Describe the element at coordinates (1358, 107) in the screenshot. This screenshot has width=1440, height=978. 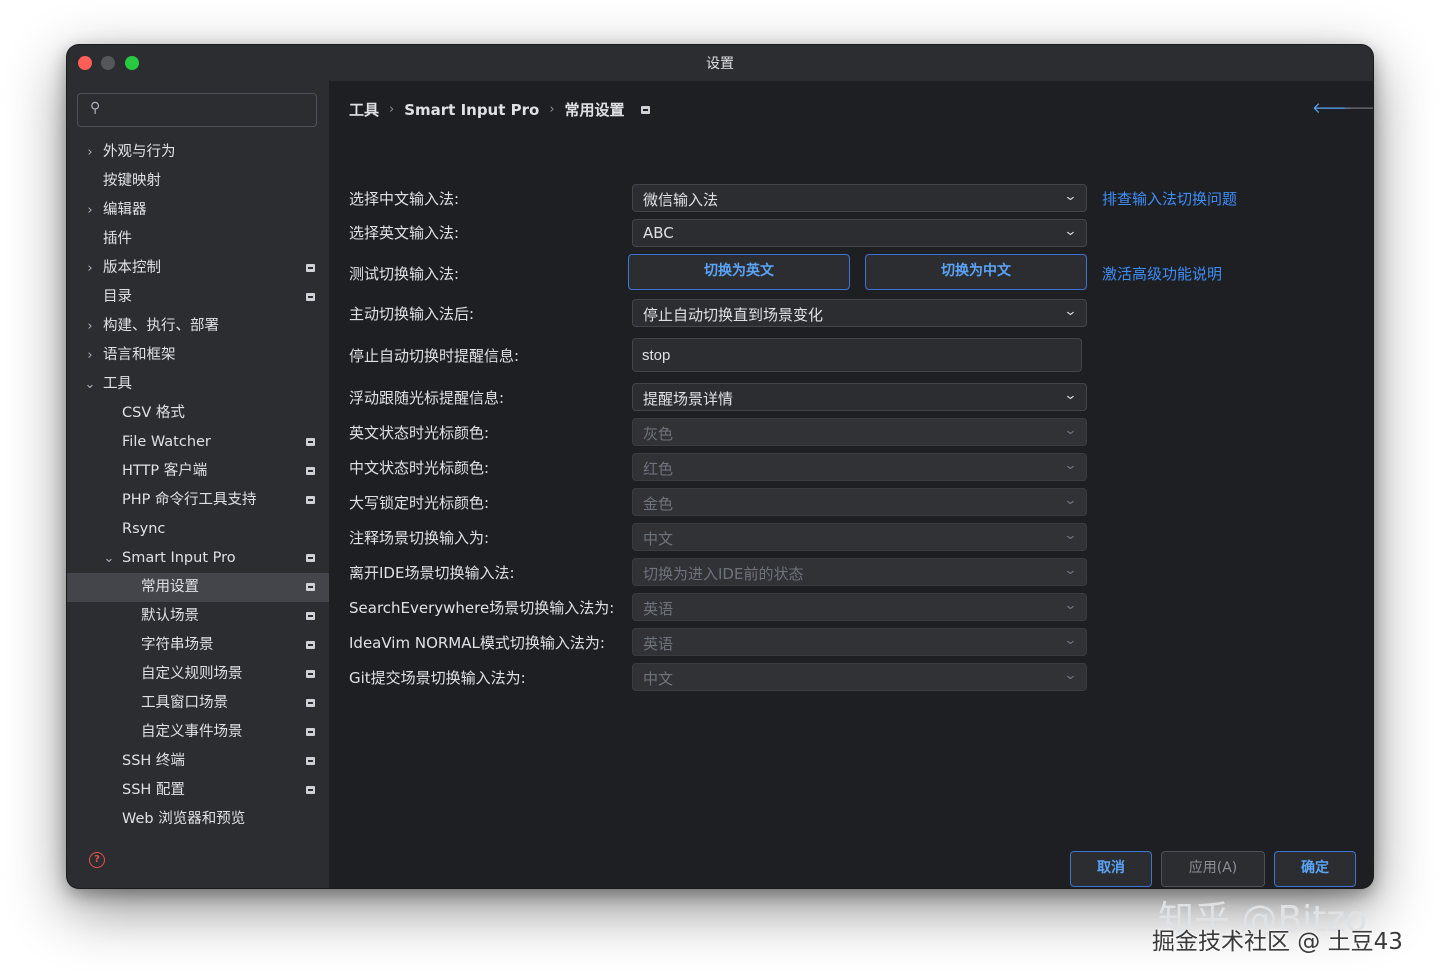
I see `forward-arrow-icon: 🡒` at that location.